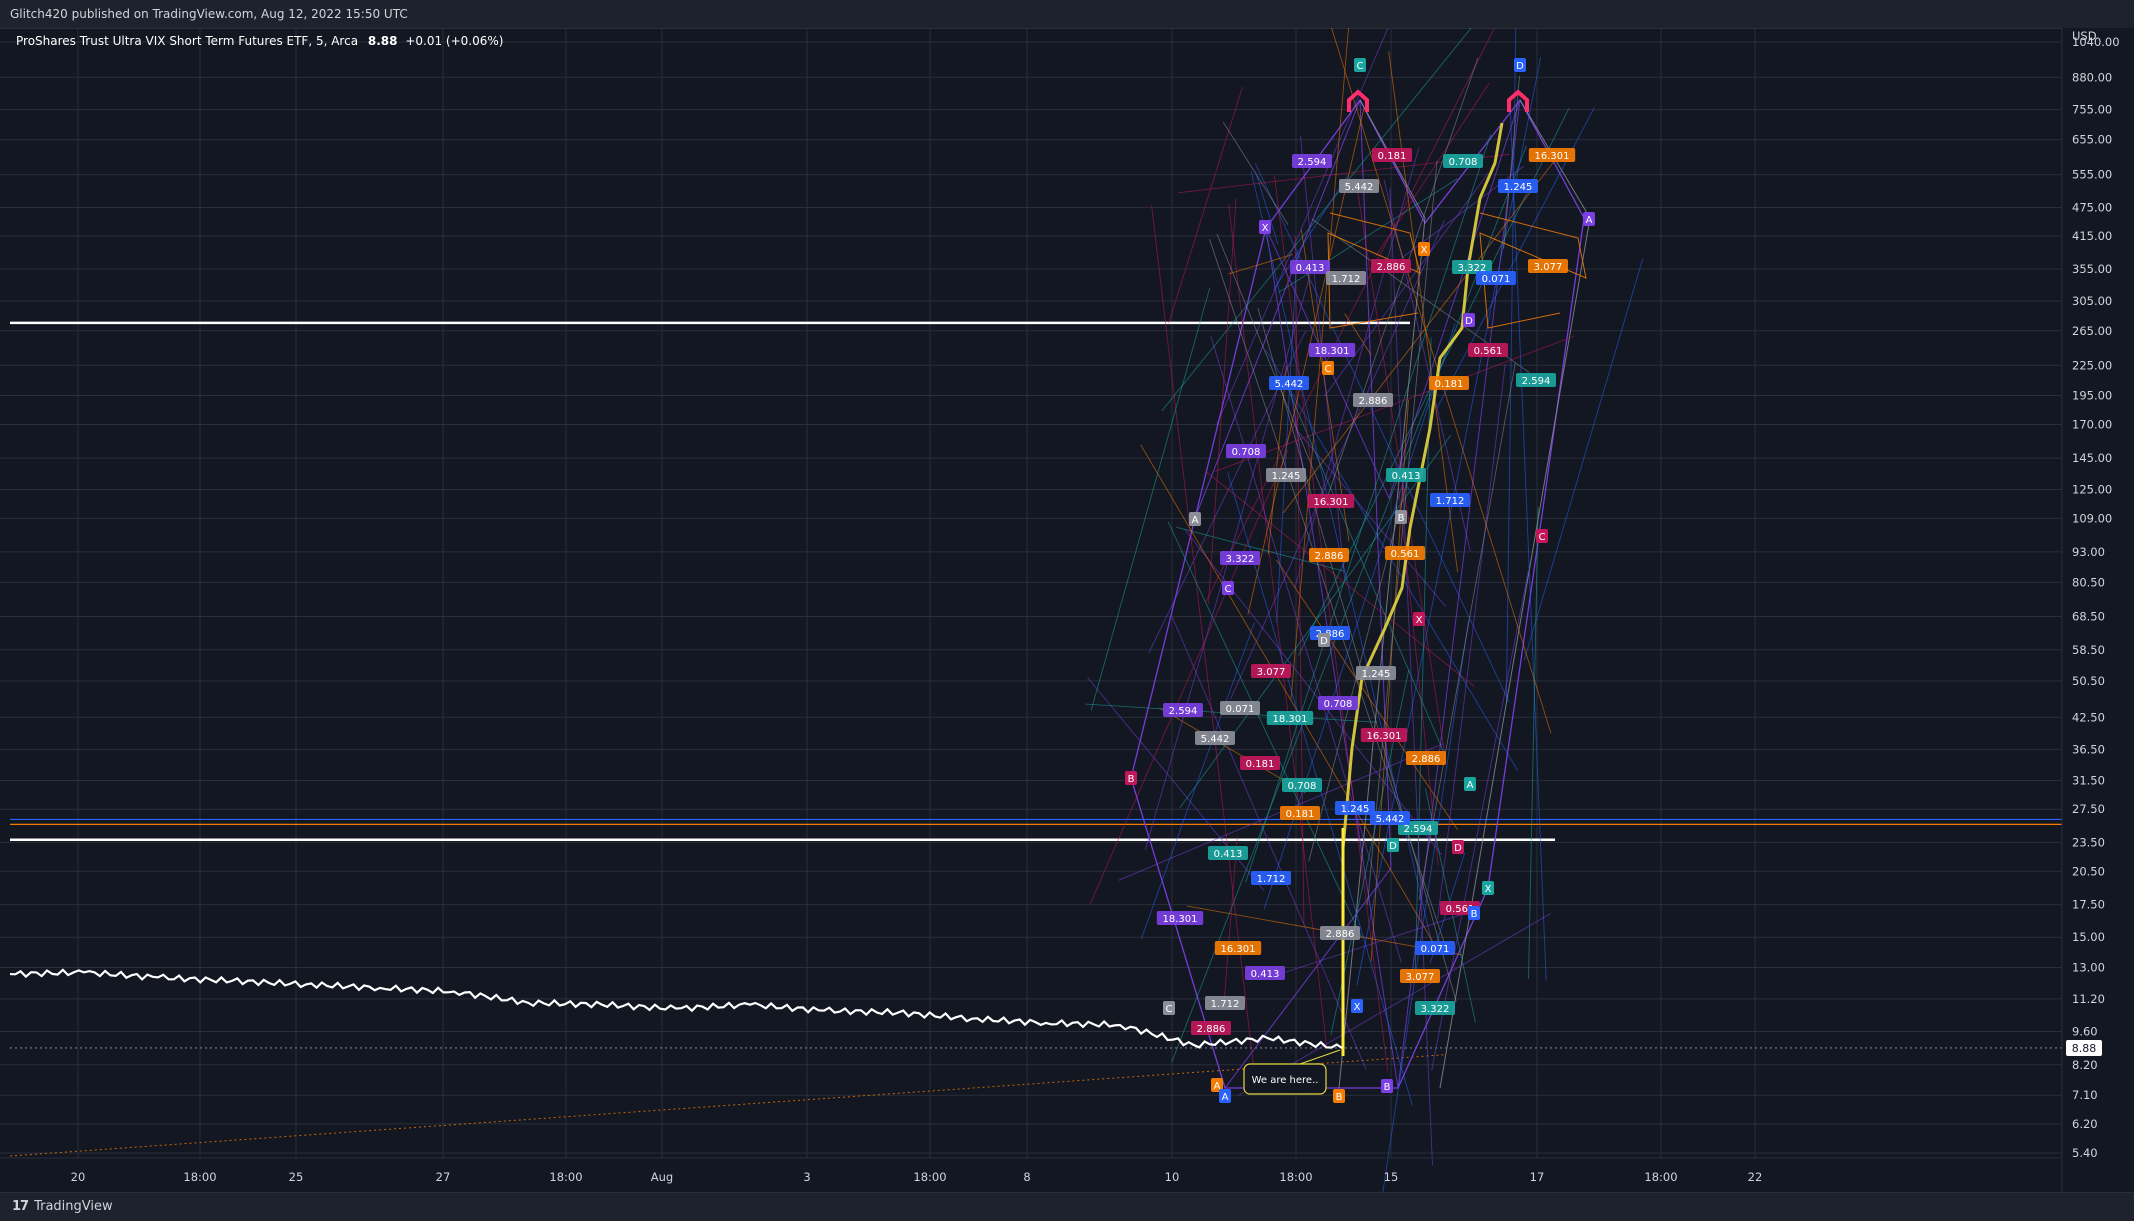 The image size is (2134, 1221). I want to click on price-tick-label: 20.50, so click(2088, 871).